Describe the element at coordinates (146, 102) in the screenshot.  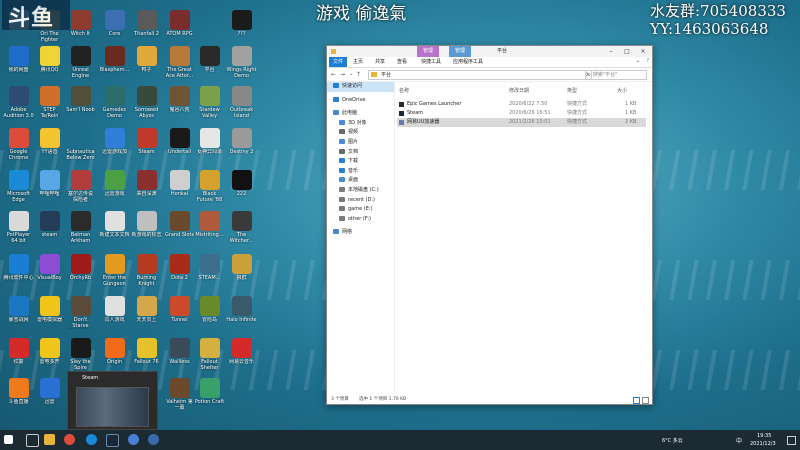
I see `desktop-shortcut: Sorrowed Abyss` at that location.